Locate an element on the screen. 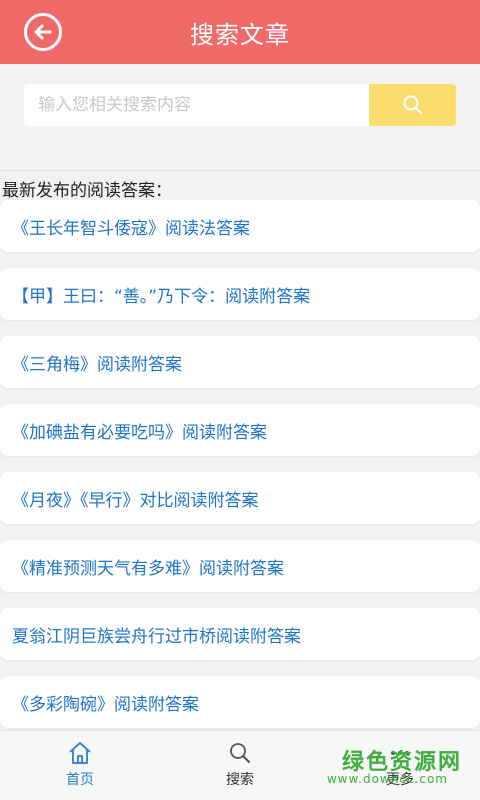 The width and height of the screenshot is (480, 800). list-item: 《精准预测天气有多难》阅读附答案 is located at coordinates (240, 566).